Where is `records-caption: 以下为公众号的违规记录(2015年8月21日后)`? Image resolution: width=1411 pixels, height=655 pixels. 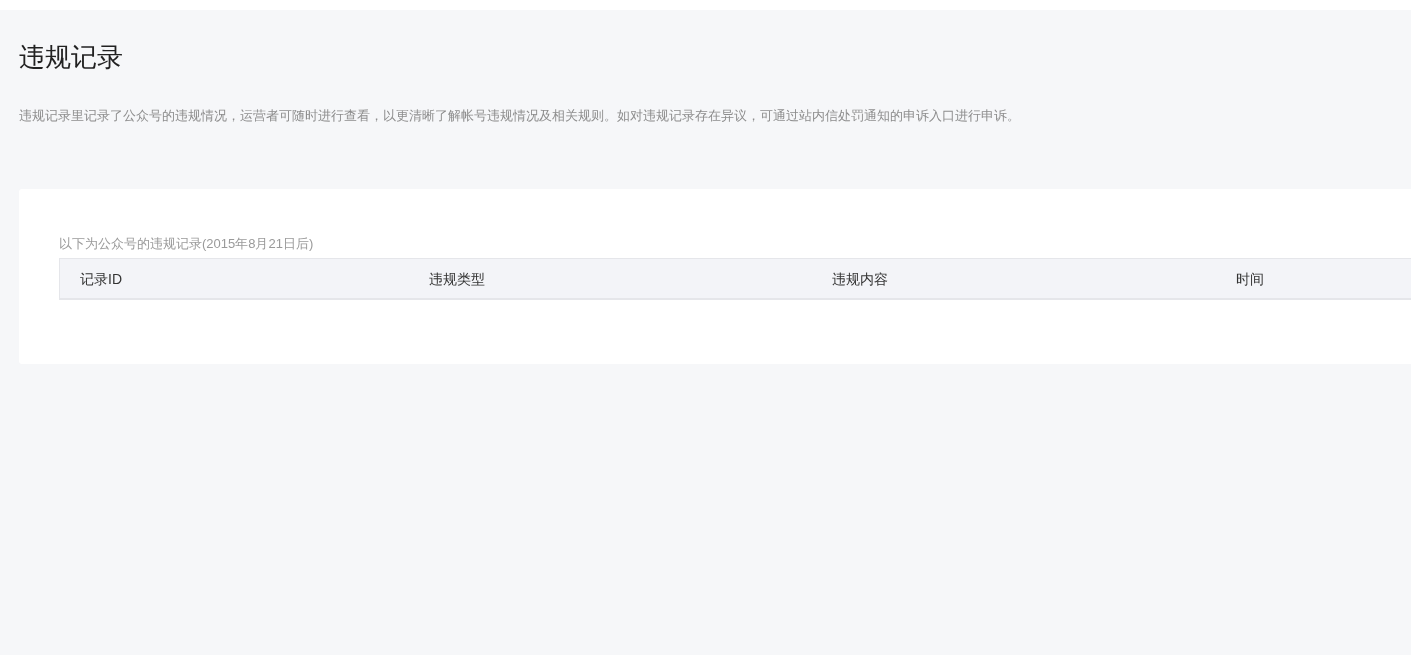 records-caption: 以下为公众号的违规记录(2015年8月21日后) is located at coordinates (186, 244).